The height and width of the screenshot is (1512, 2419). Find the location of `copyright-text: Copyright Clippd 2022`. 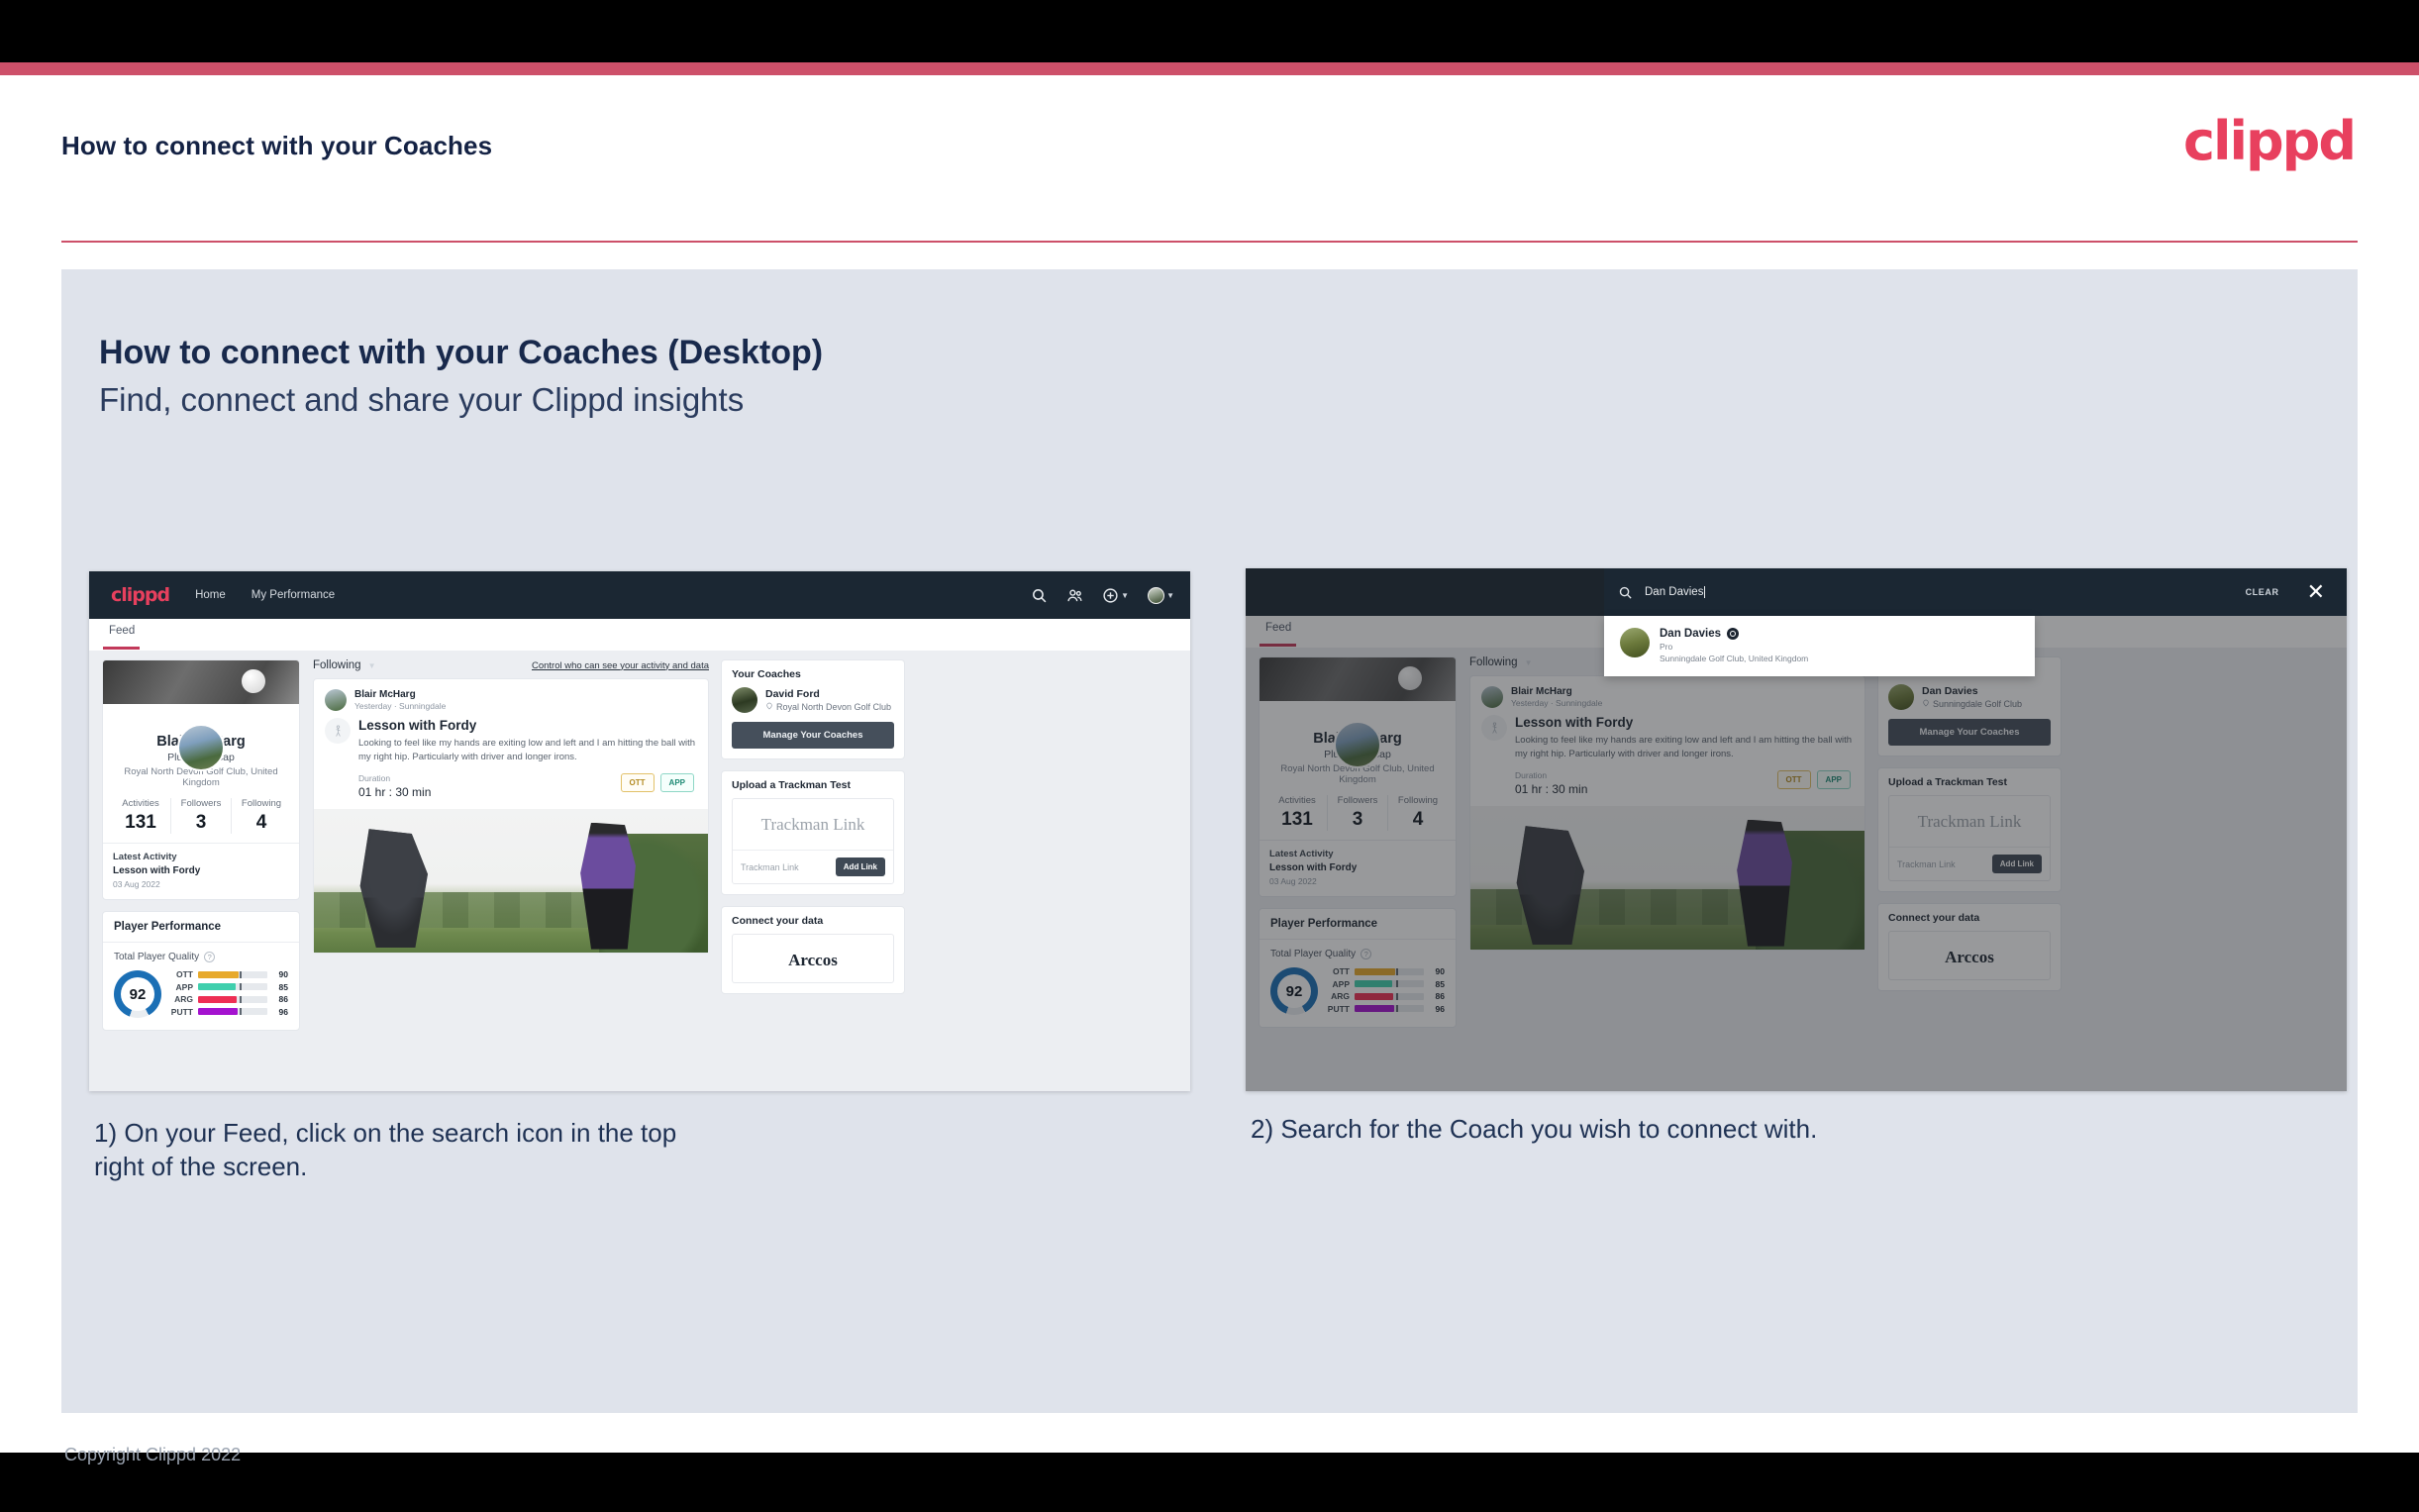

copyright-text: Copyright Clippd 2022 is located at coordinates (153, 1454).